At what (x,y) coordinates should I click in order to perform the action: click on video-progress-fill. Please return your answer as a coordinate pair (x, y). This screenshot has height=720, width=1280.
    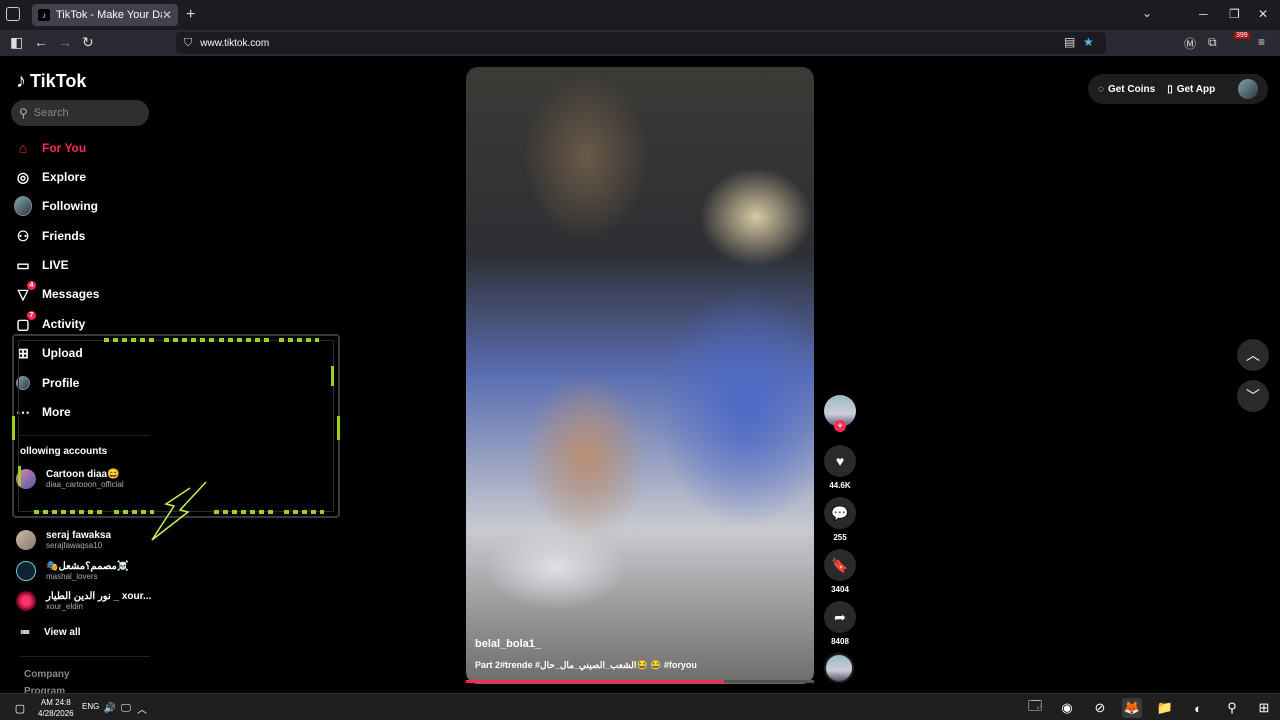
    Looking at the image, I should click on (595, 681).